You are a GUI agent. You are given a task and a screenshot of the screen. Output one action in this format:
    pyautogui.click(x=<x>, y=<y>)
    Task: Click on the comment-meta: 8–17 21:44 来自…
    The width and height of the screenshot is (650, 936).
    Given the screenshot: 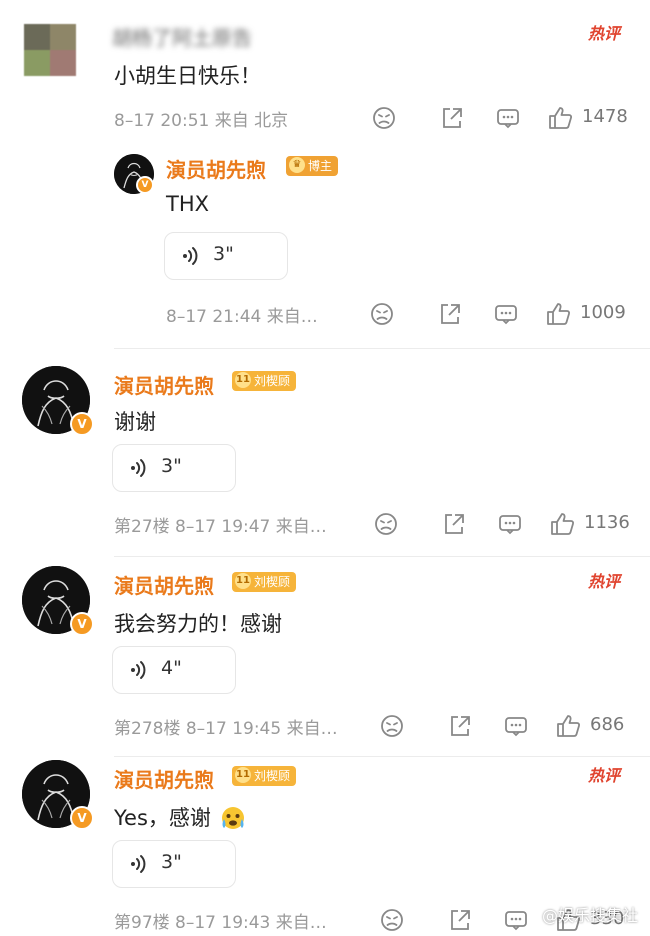 What is the action you would take?
    pyautogui.click(x=242, y=317)
    